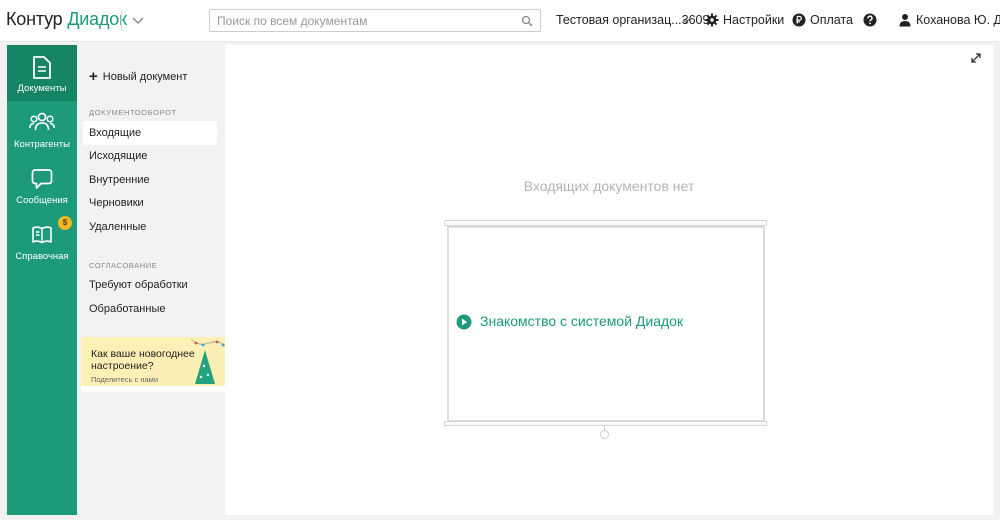 This screenshot has height=520, width=1000. Describe the element at coordinates (870, 20) in the screenshot. I see `help-icon` at that location.